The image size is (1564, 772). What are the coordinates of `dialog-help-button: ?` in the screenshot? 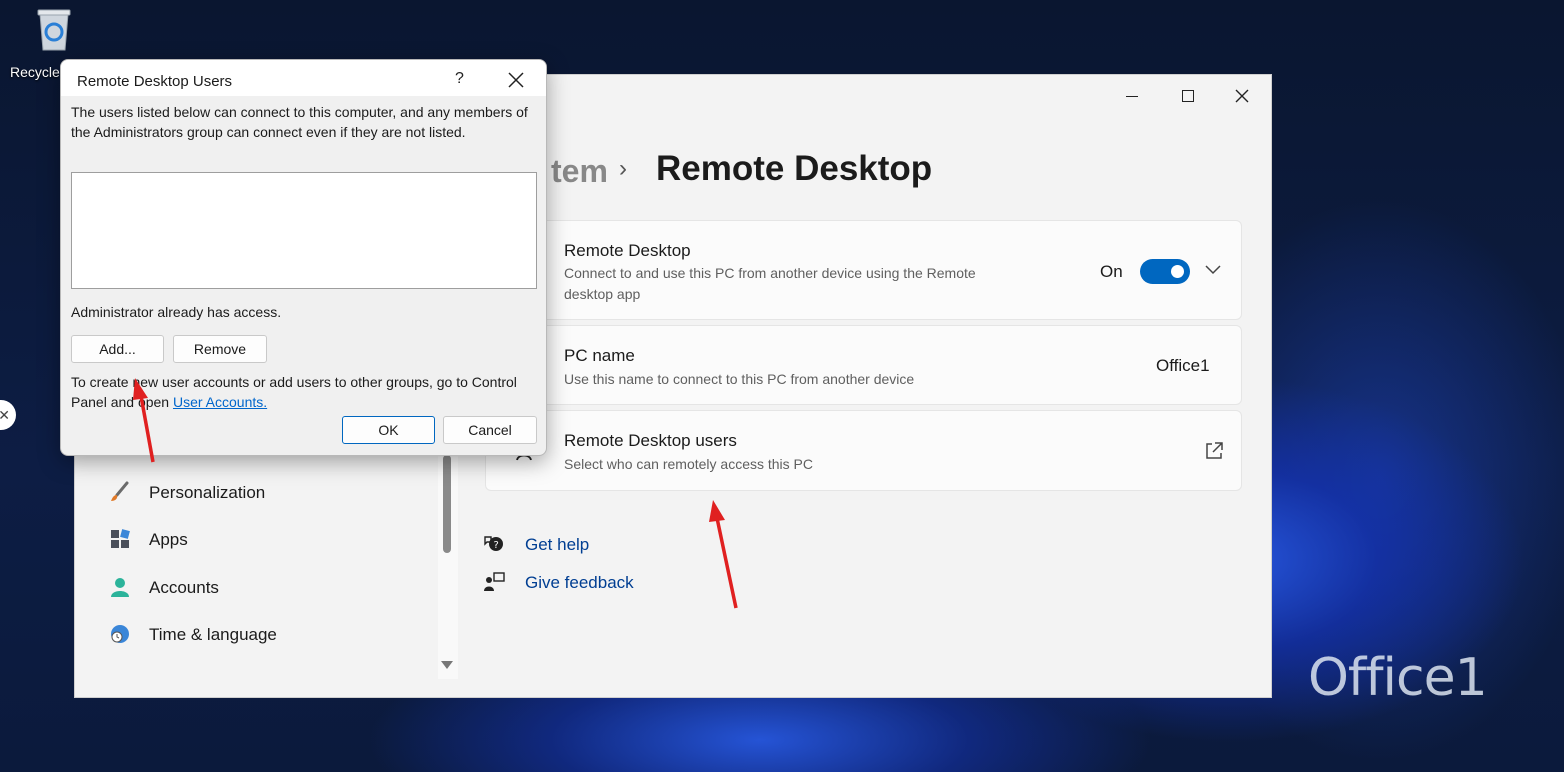 It's located at (459, 79).